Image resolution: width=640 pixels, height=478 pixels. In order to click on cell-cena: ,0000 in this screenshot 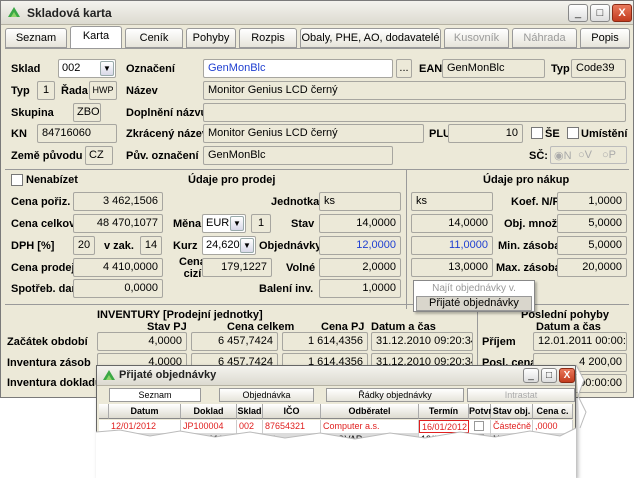, I will do `click(553, 426)`.